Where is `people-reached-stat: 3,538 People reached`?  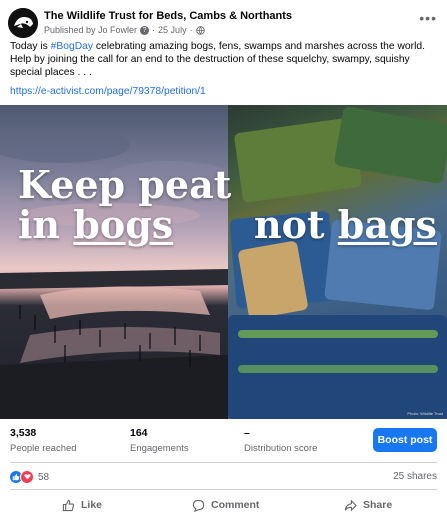
people-reached-stat: 3,538 People reached is located at coordinates (43, 440).